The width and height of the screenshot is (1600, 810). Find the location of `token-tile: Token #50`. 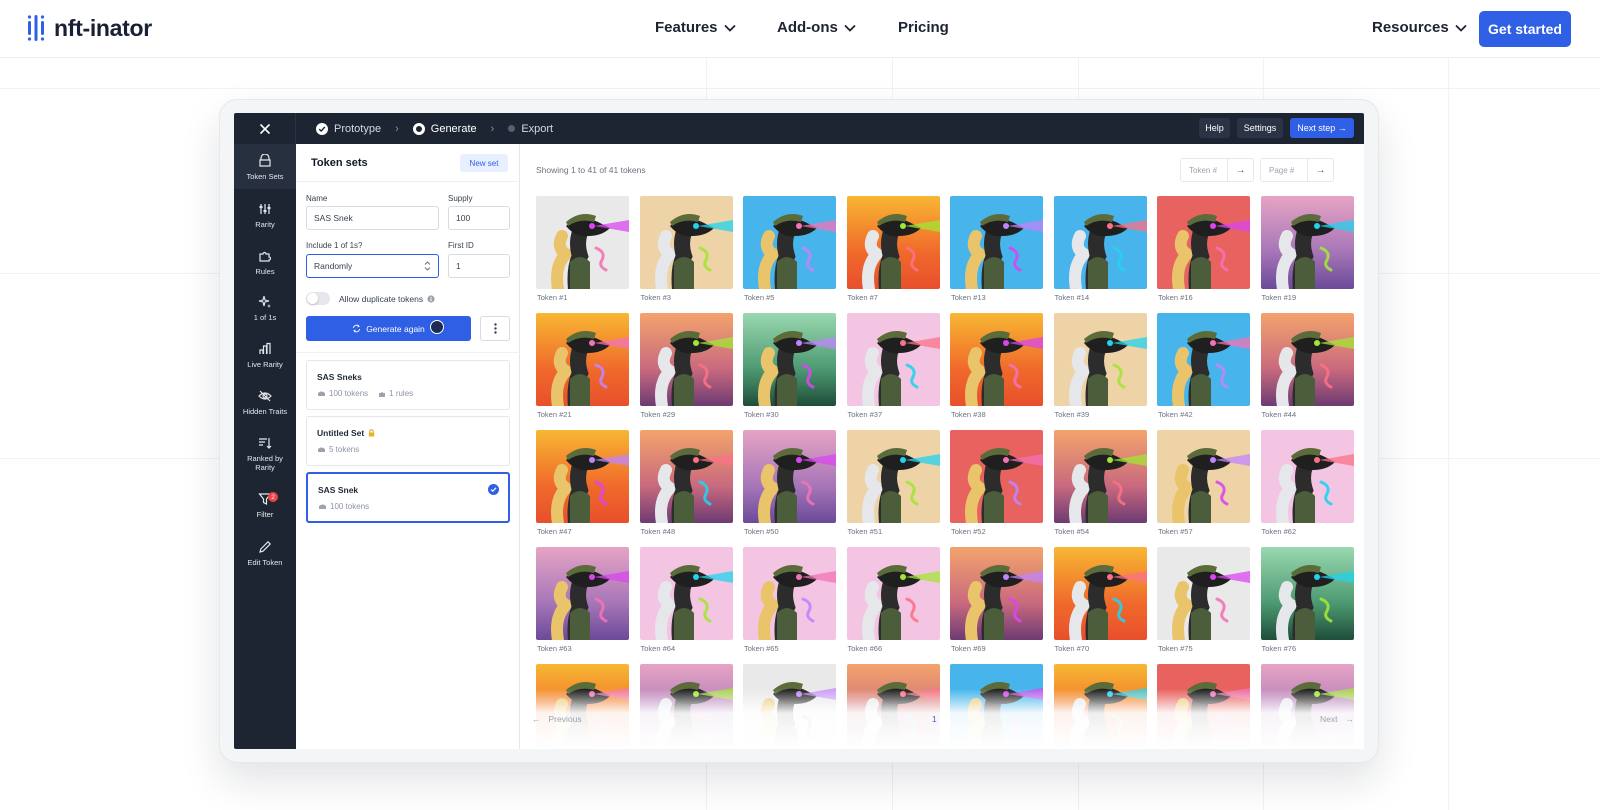

token-tile: Token #50 is located at coordinates (789, 483).